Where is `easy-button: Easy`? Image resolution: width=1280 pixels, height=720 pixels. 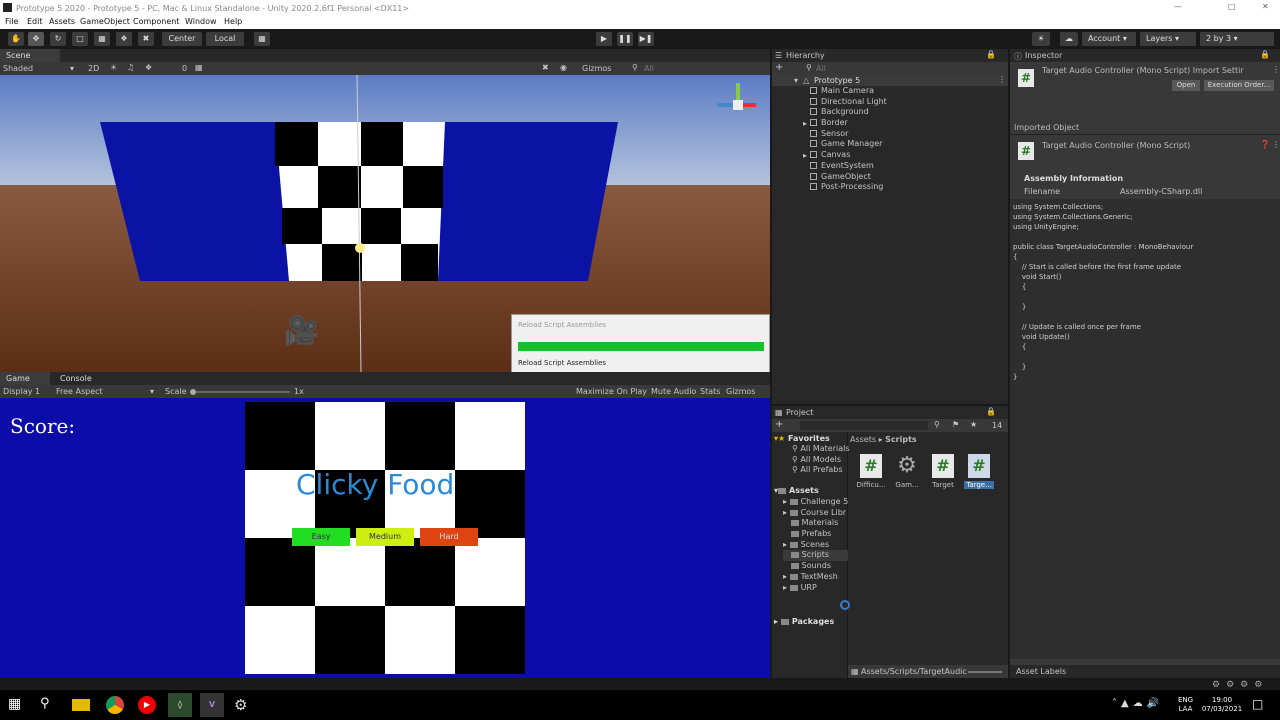
easy-button: Easy is located at coordinates (321, 537).